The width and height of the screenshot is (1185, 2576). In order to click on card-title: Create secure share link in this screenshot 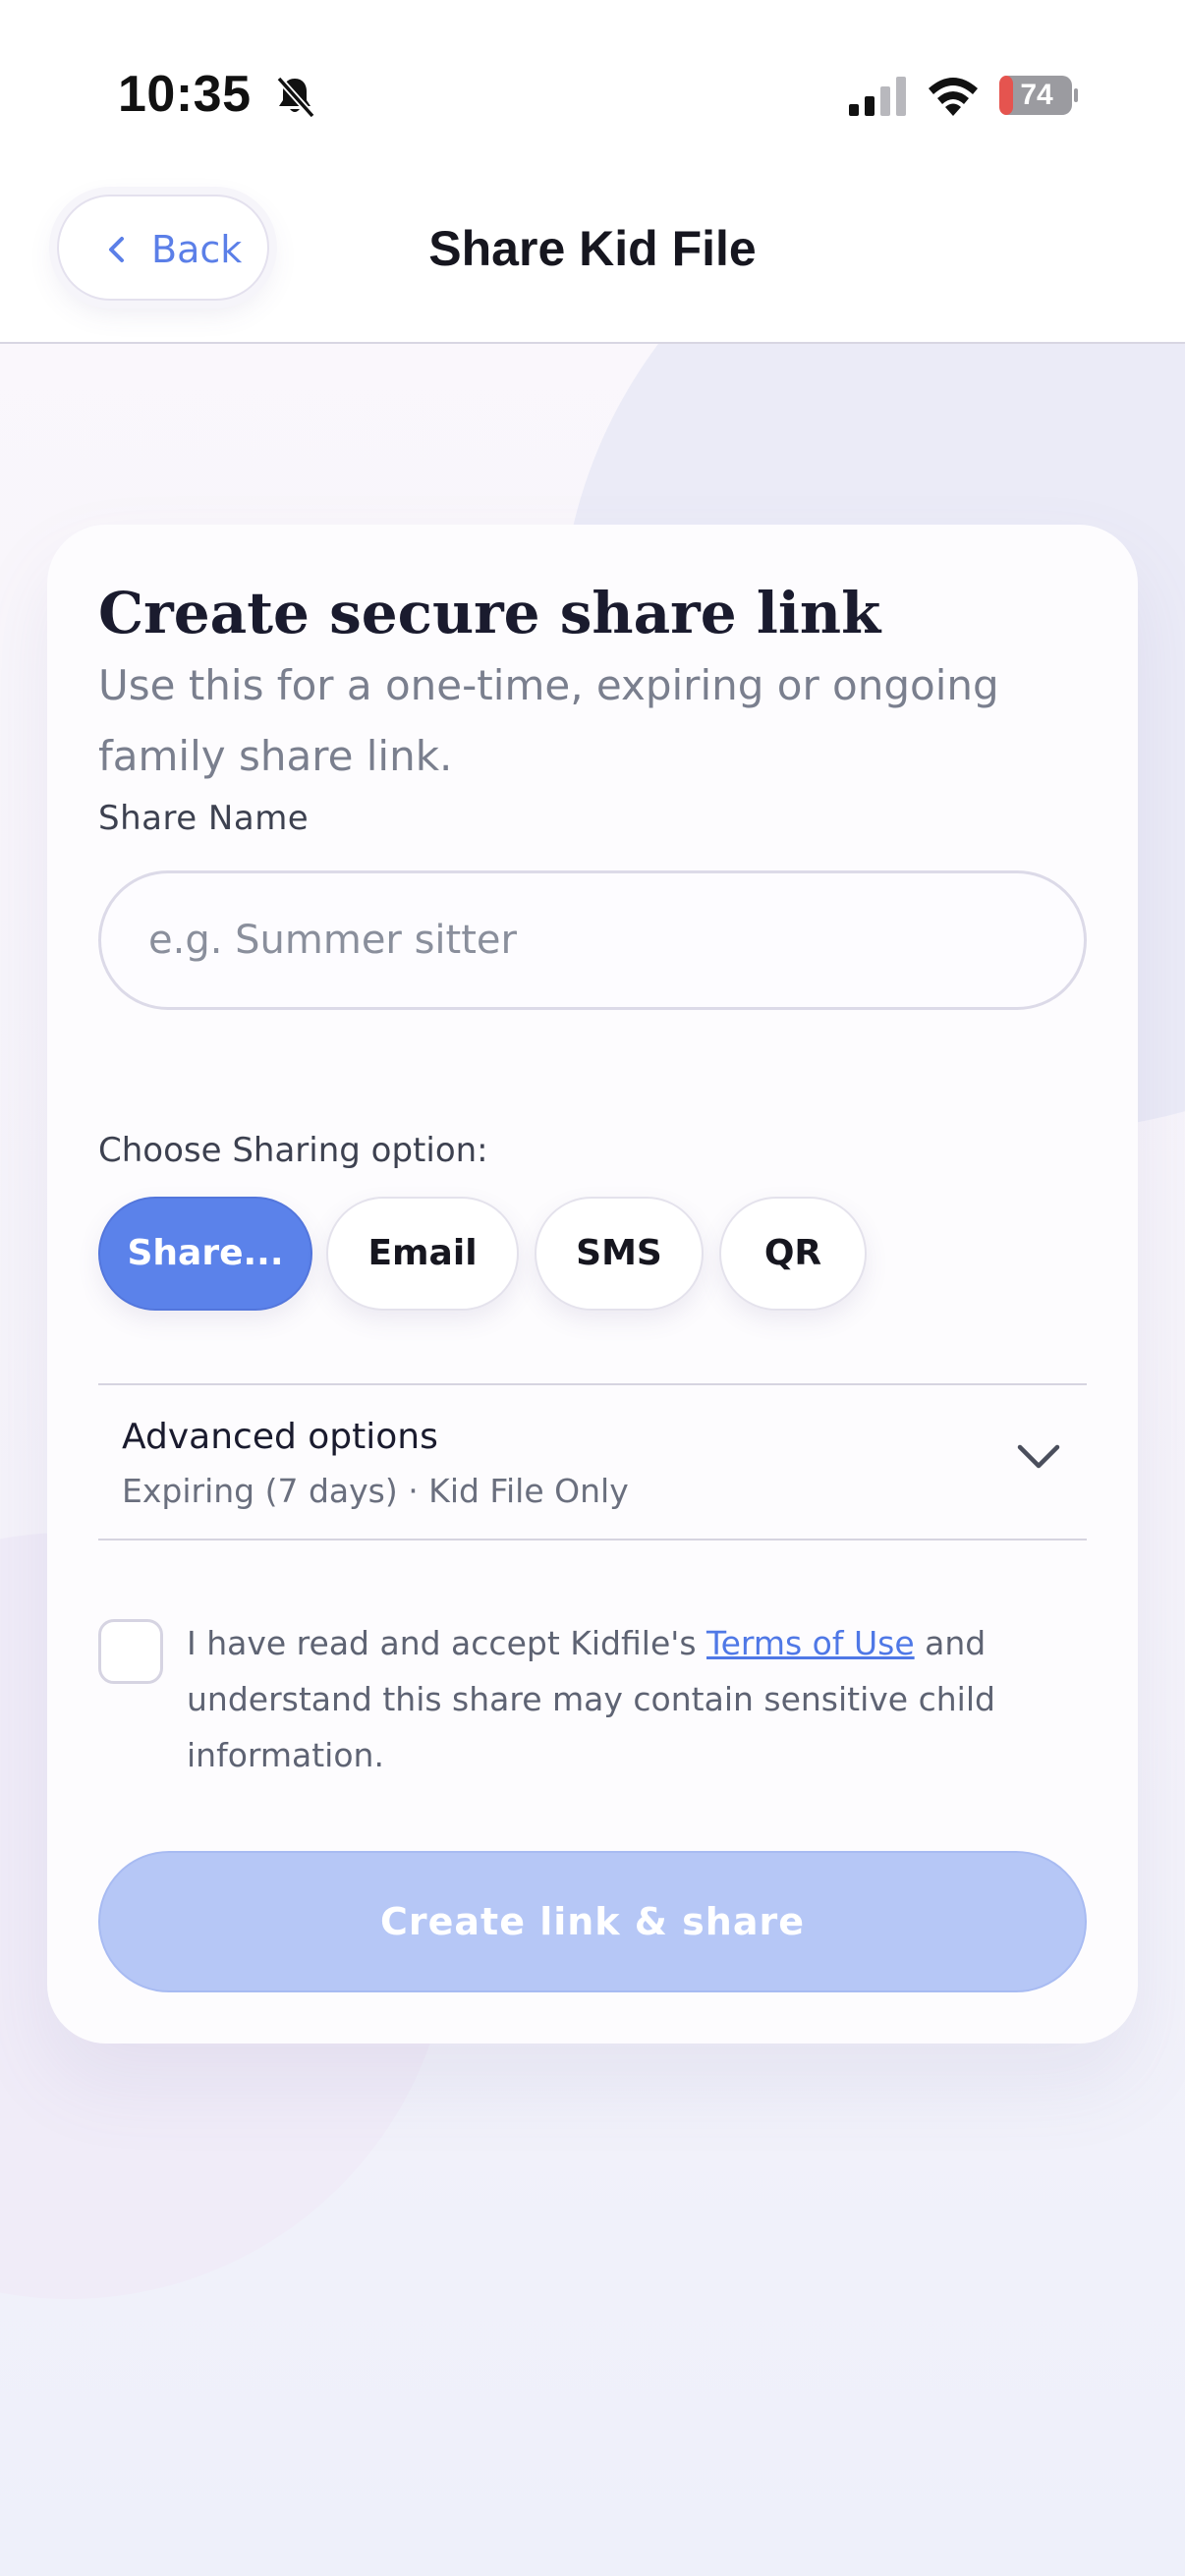, I will do `click(490, 613)`.